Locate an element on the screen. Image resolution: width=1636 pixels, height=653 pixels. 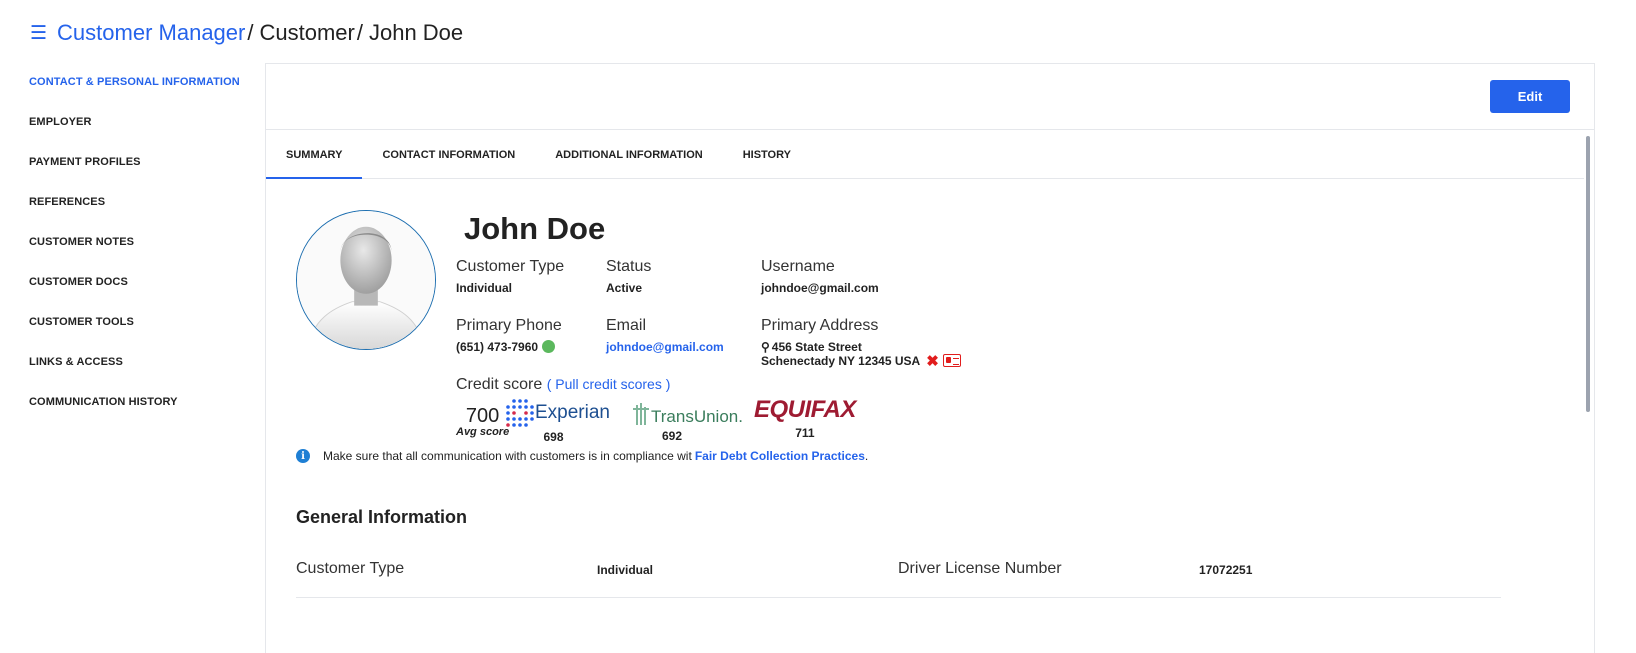
email-label: Email is located at coordinates (626, 325).